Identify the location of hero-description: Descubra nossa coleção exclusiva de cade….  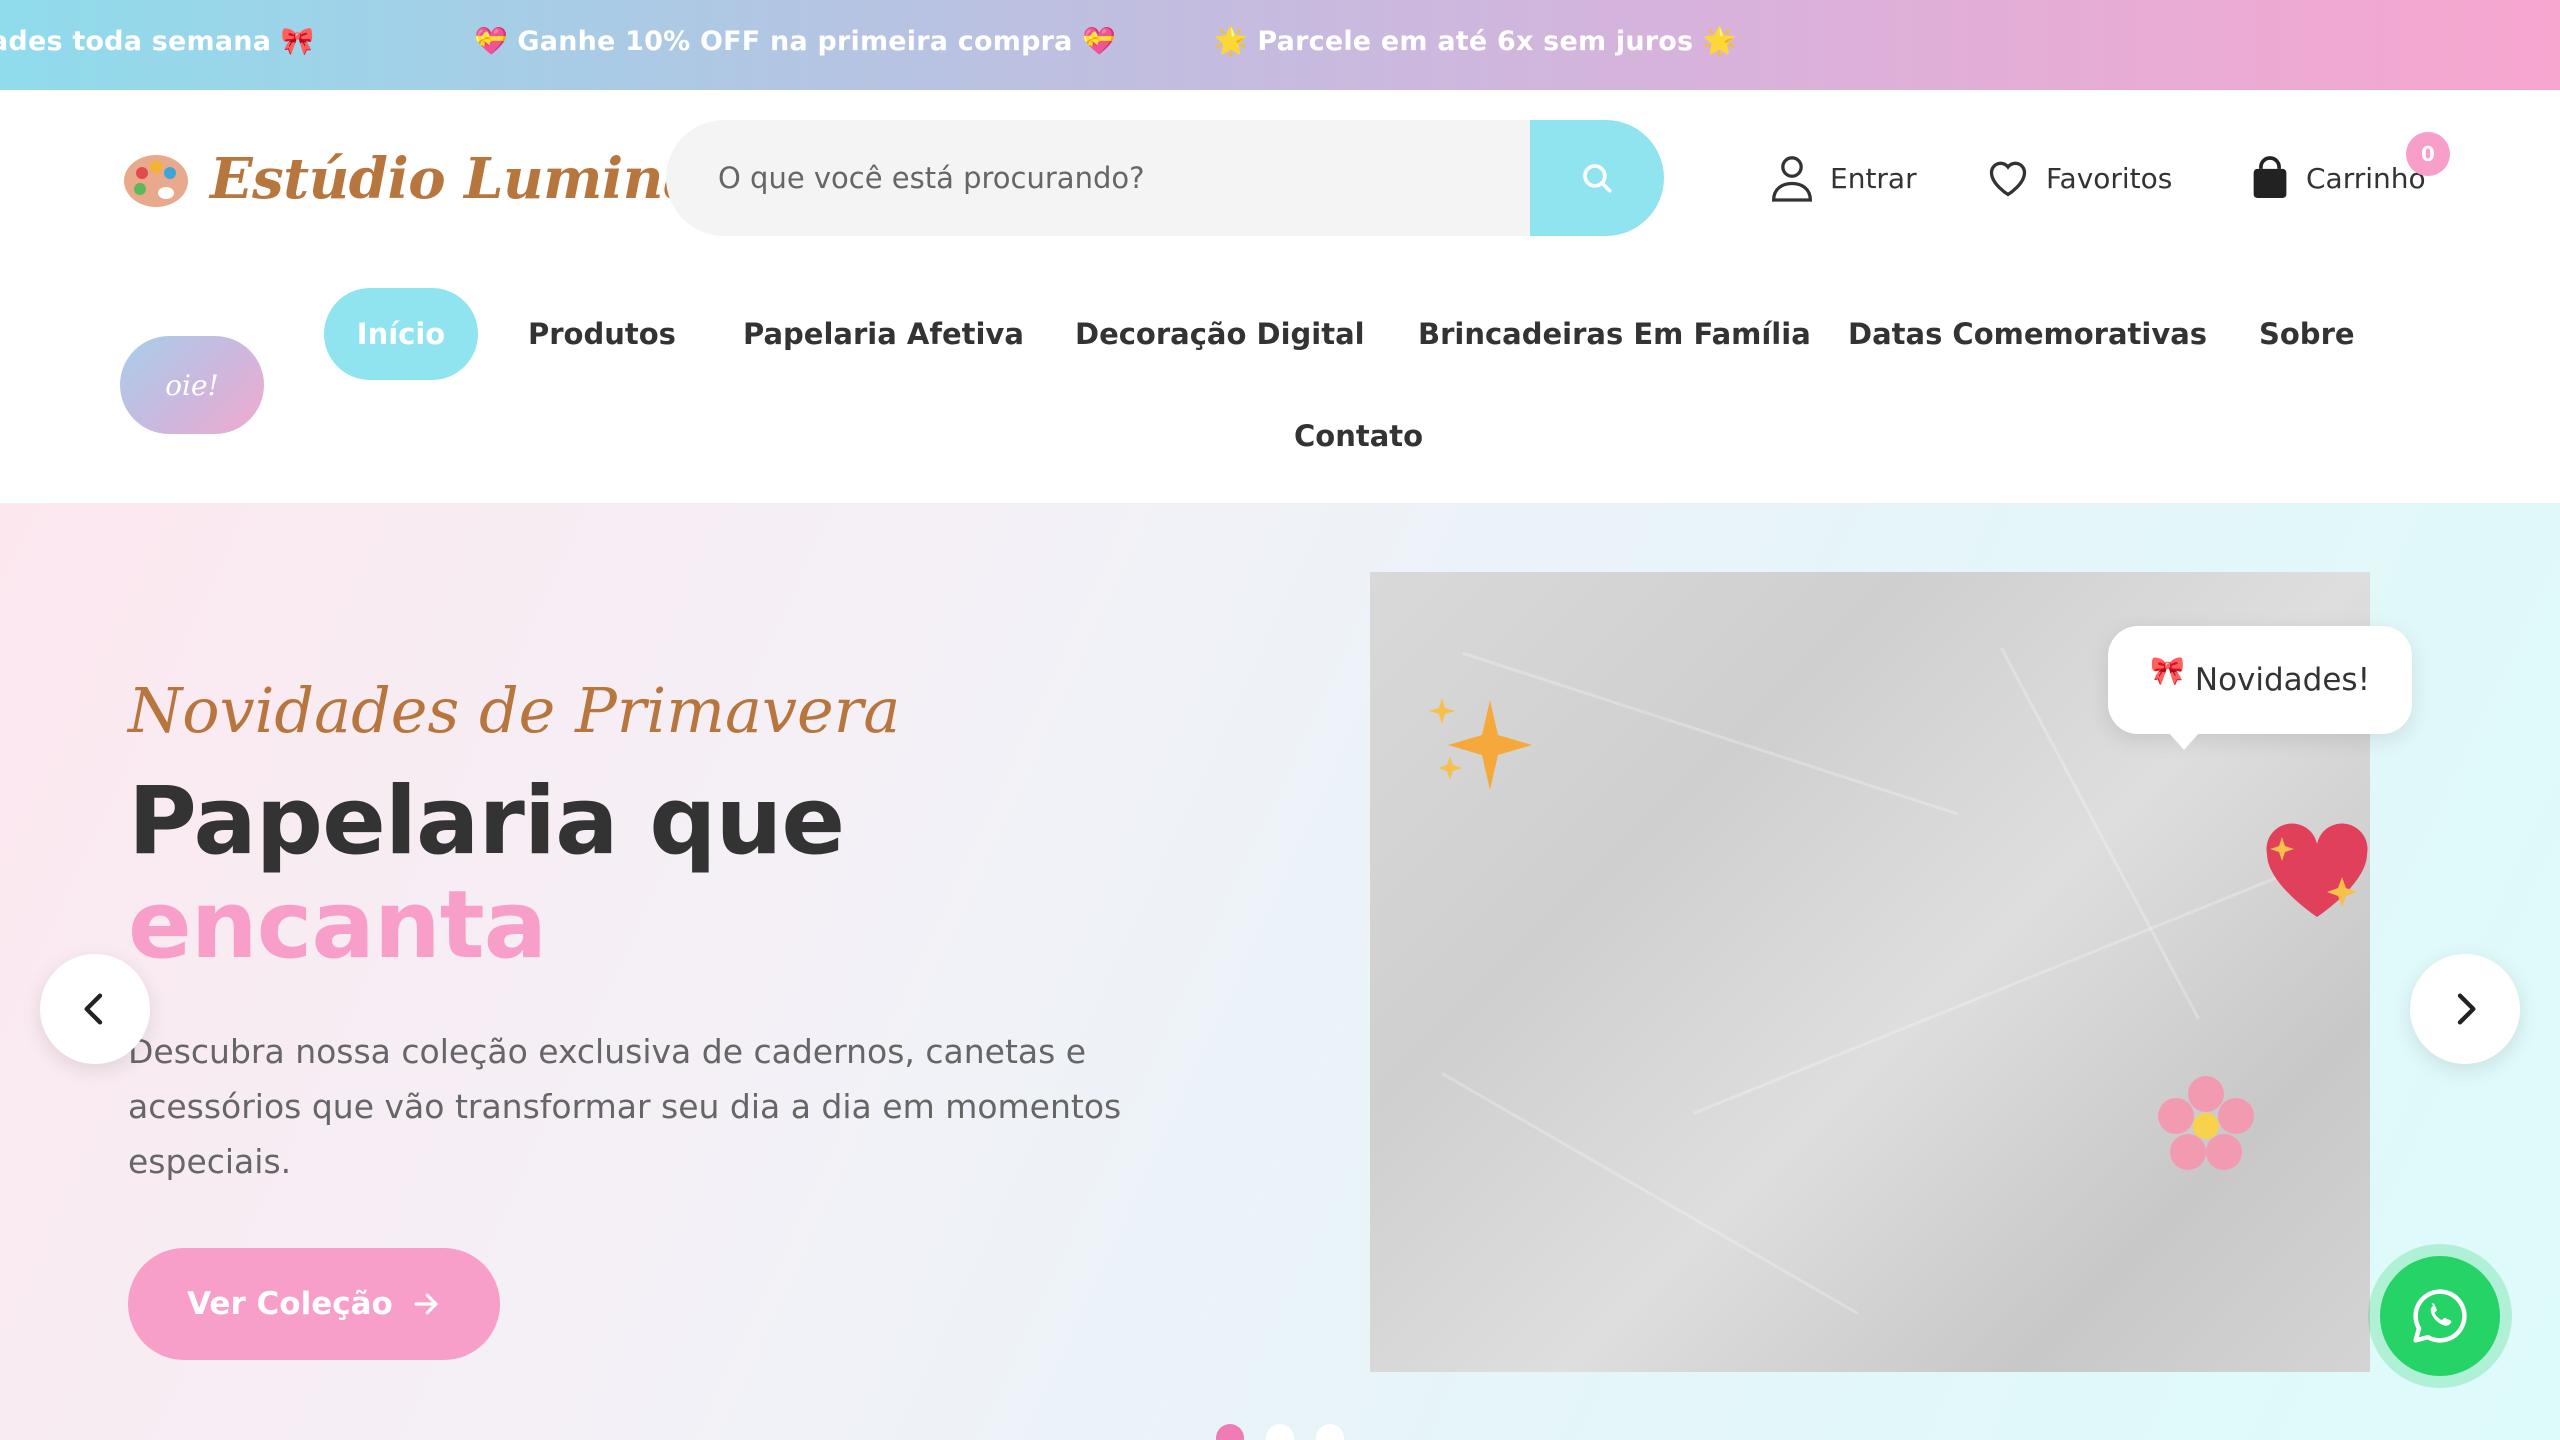
(625, 1106).